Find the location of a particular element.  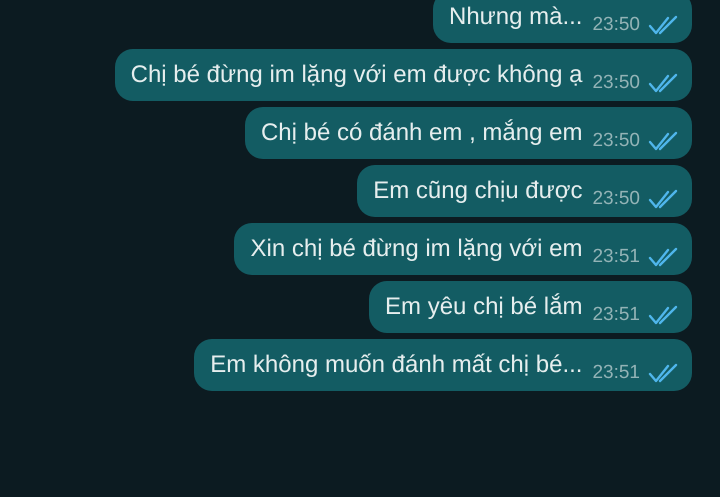

message-text: Em cũng chịu được is located at coordinates (477, 191).